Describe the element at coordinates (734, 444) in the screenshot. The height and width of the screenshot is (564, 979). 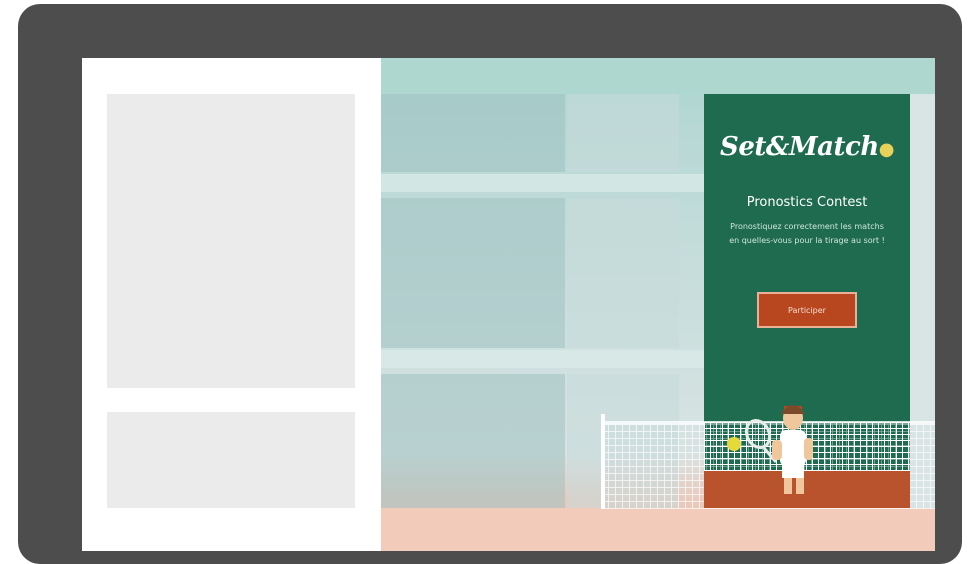
I see `tennis-ball-icon` at that location.